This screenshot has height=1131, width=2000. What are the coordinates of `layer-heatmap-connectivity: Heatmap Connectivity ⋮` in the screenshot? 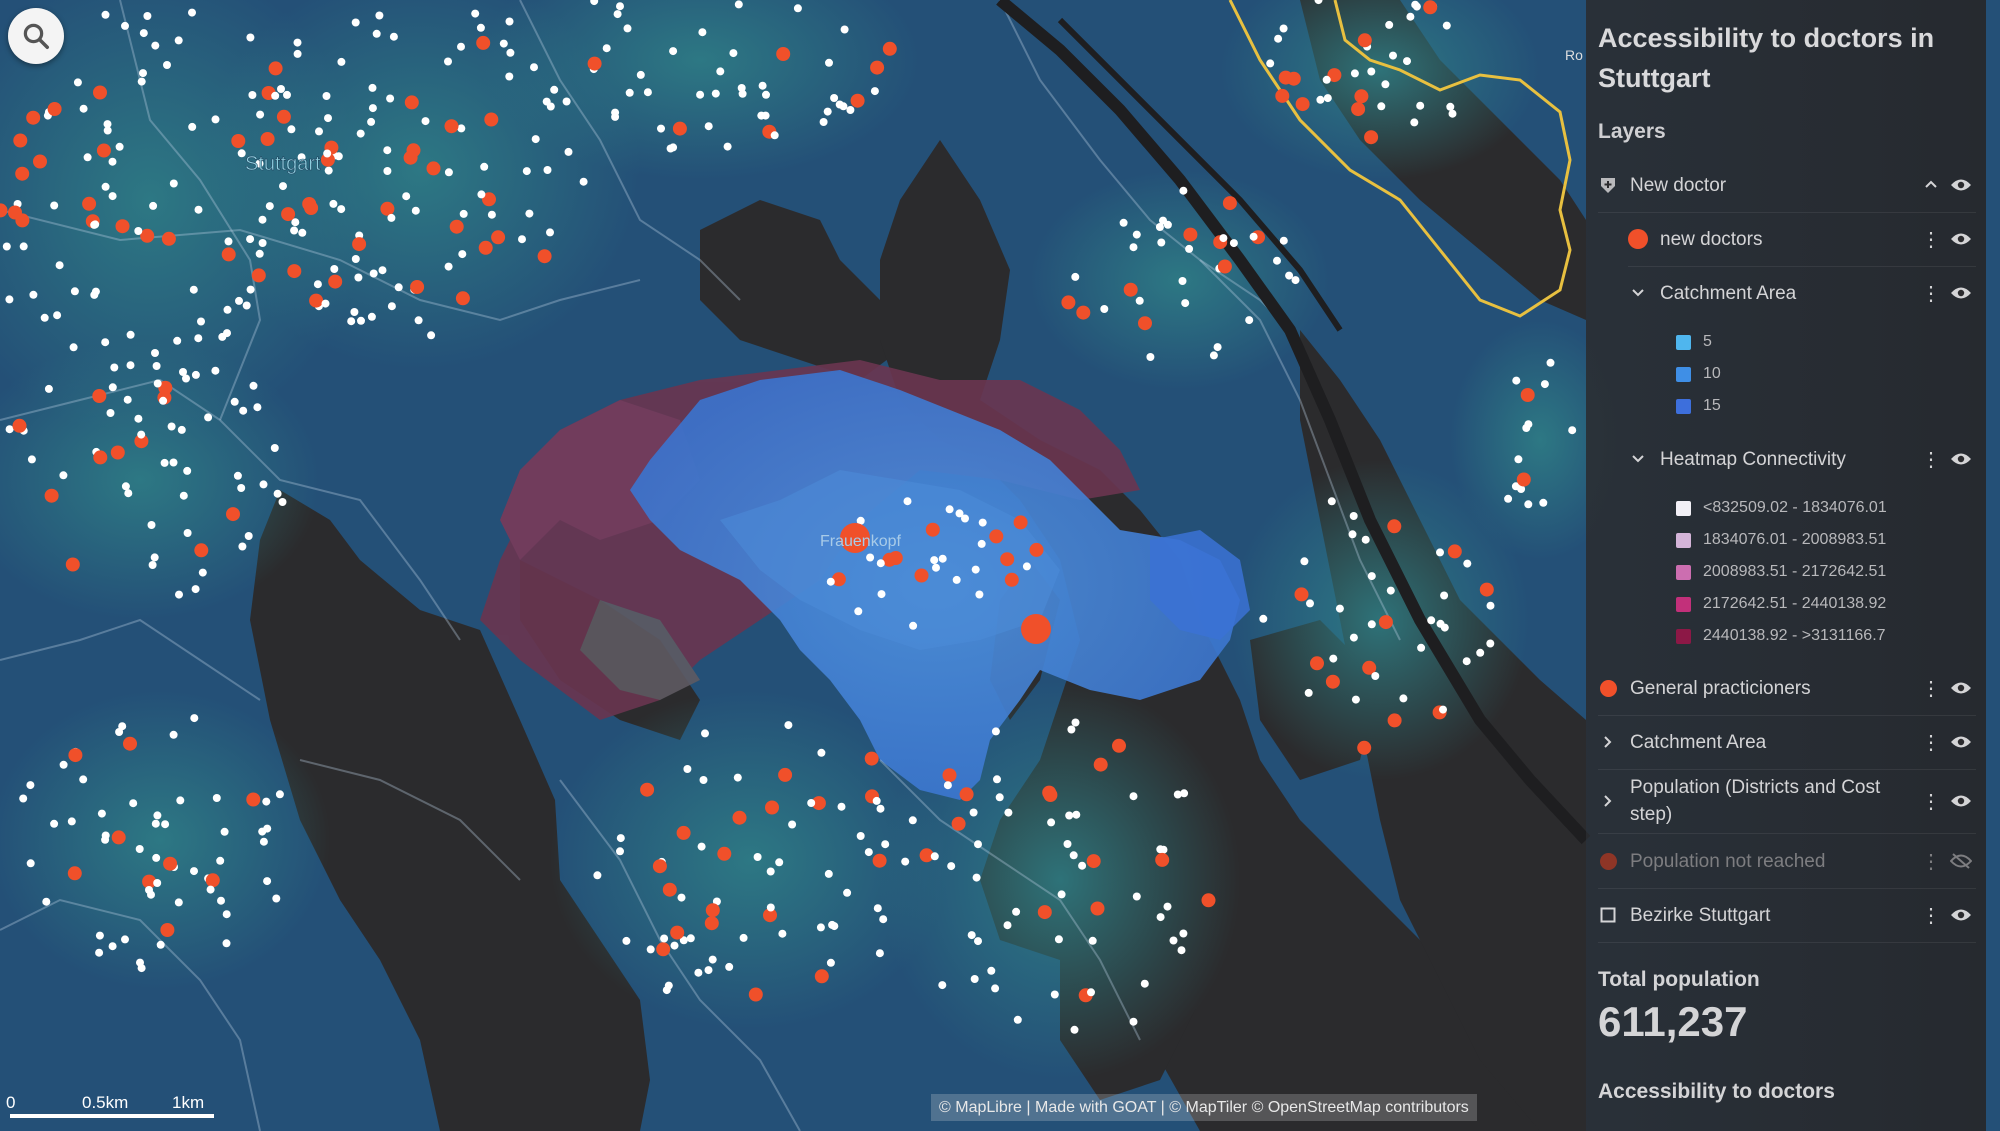 It's located at (1802, 459).